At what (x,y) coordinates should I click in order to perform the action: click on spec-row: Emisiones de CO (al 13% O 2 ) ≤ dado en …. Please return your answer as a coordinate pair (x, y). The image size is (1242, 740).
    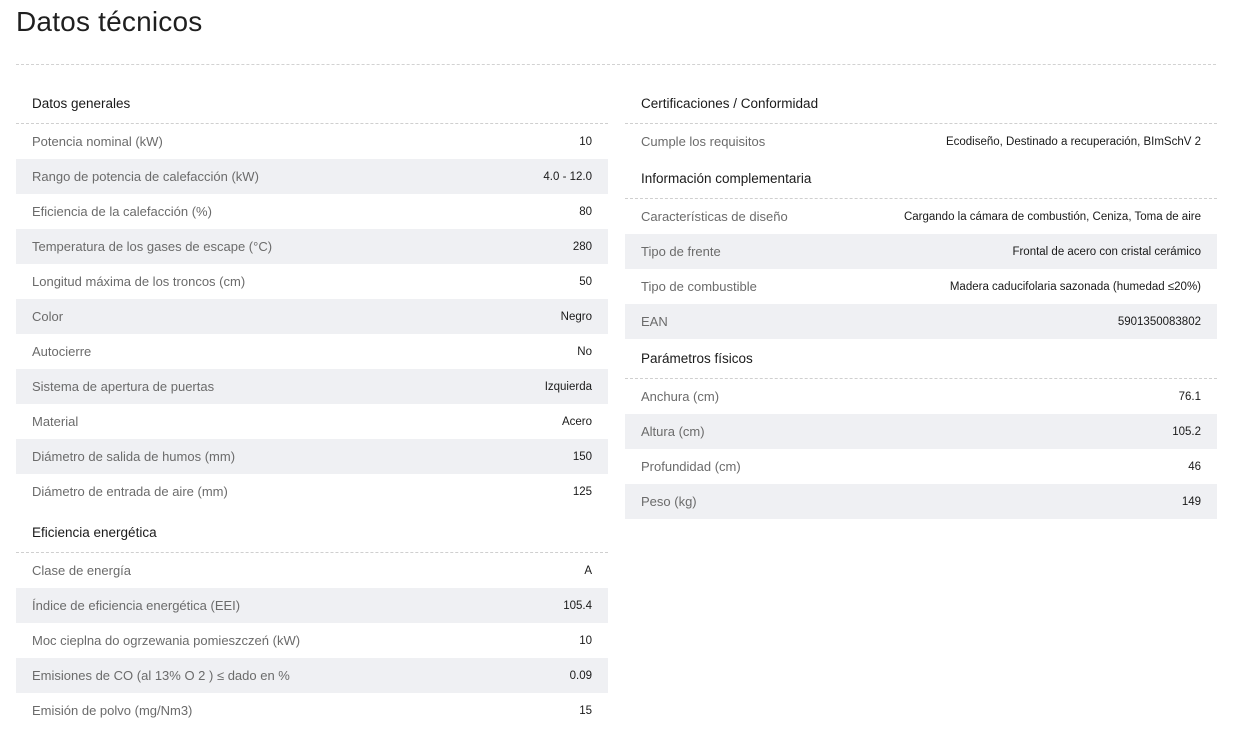
    Looking at the image, I should click on (312, 675).